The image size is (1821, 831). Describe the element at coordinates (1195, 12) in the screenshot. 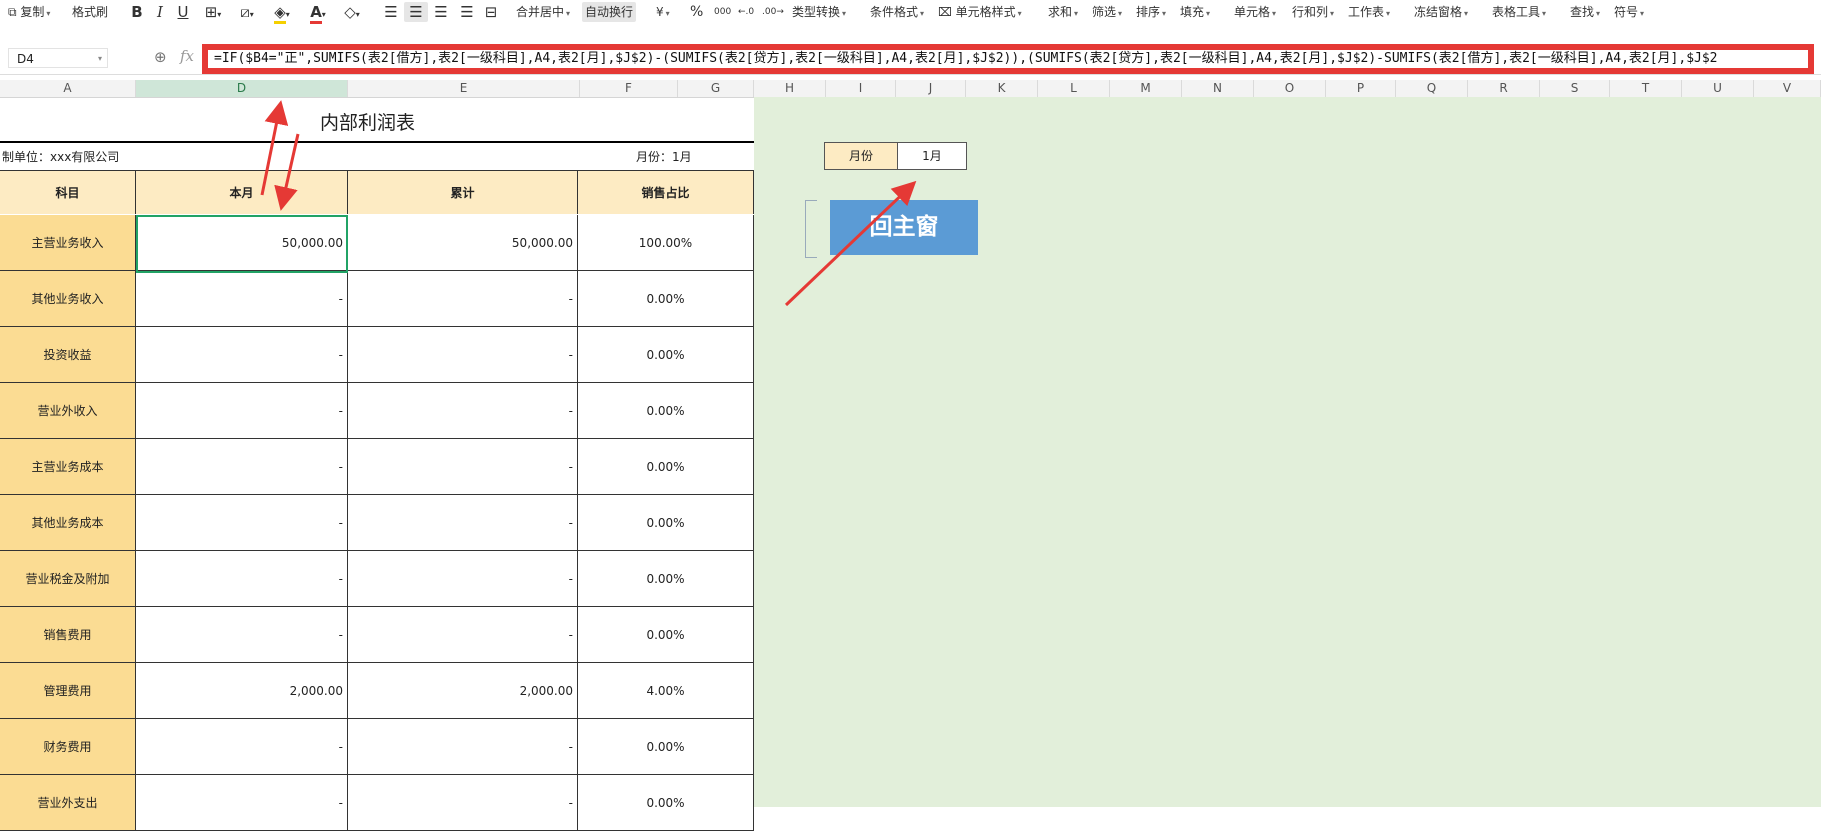

I see `fill-button: 填充 ▾` at that location.